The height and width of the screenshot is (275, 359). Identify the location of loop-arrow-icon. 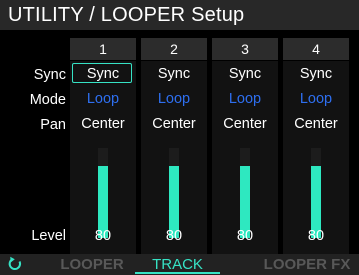
(15, 264).